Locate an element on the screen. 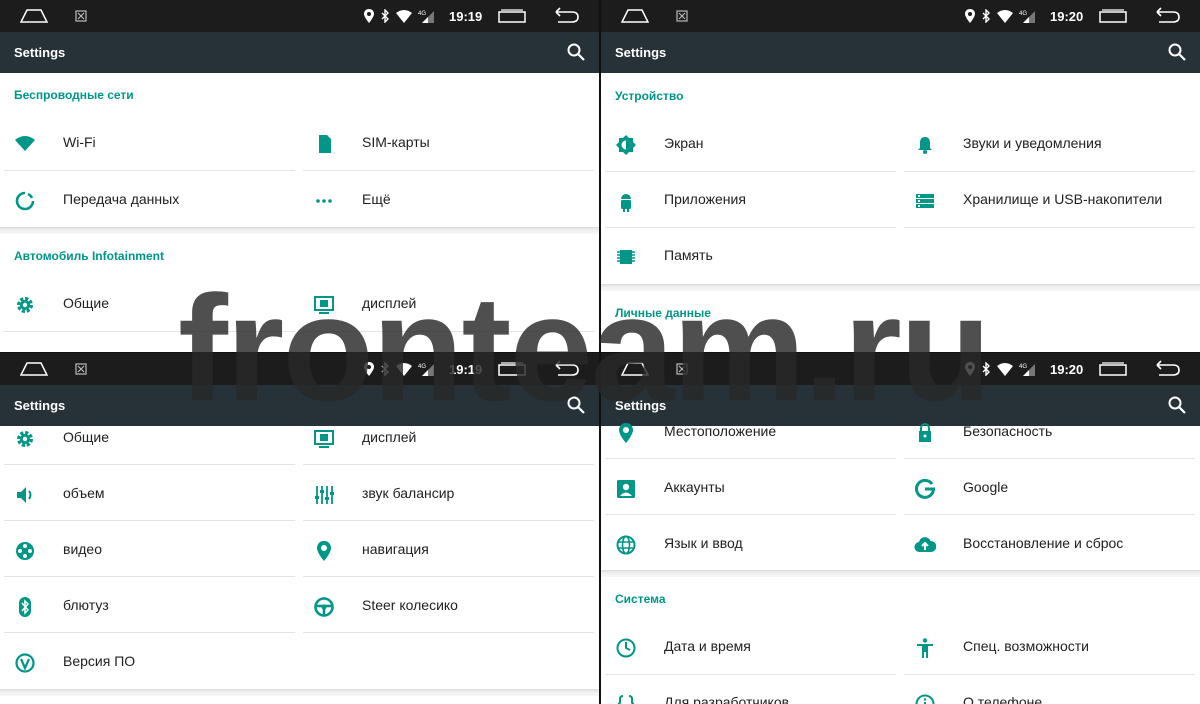  settings-item-label: Google is located at coordinates (986, 487).